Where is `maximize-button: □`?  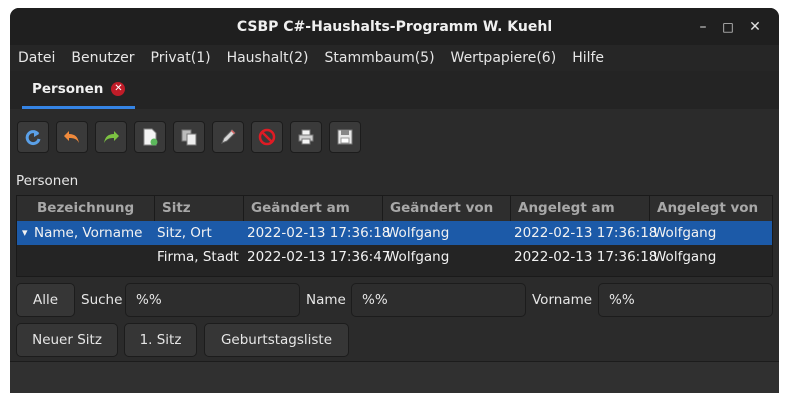 maximize-button: □ is located at coordinates (728, 26).